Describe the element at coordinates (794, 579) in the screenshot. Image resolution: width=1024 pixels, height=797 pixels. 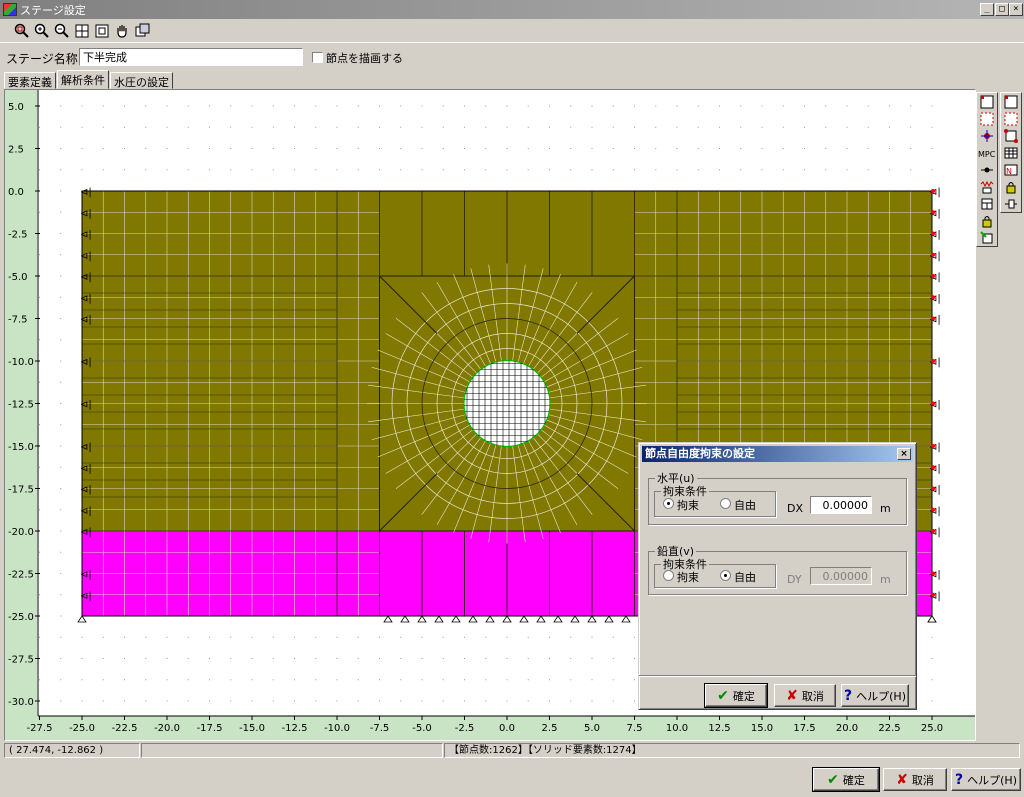
I see `dy-label: DY` at that location.